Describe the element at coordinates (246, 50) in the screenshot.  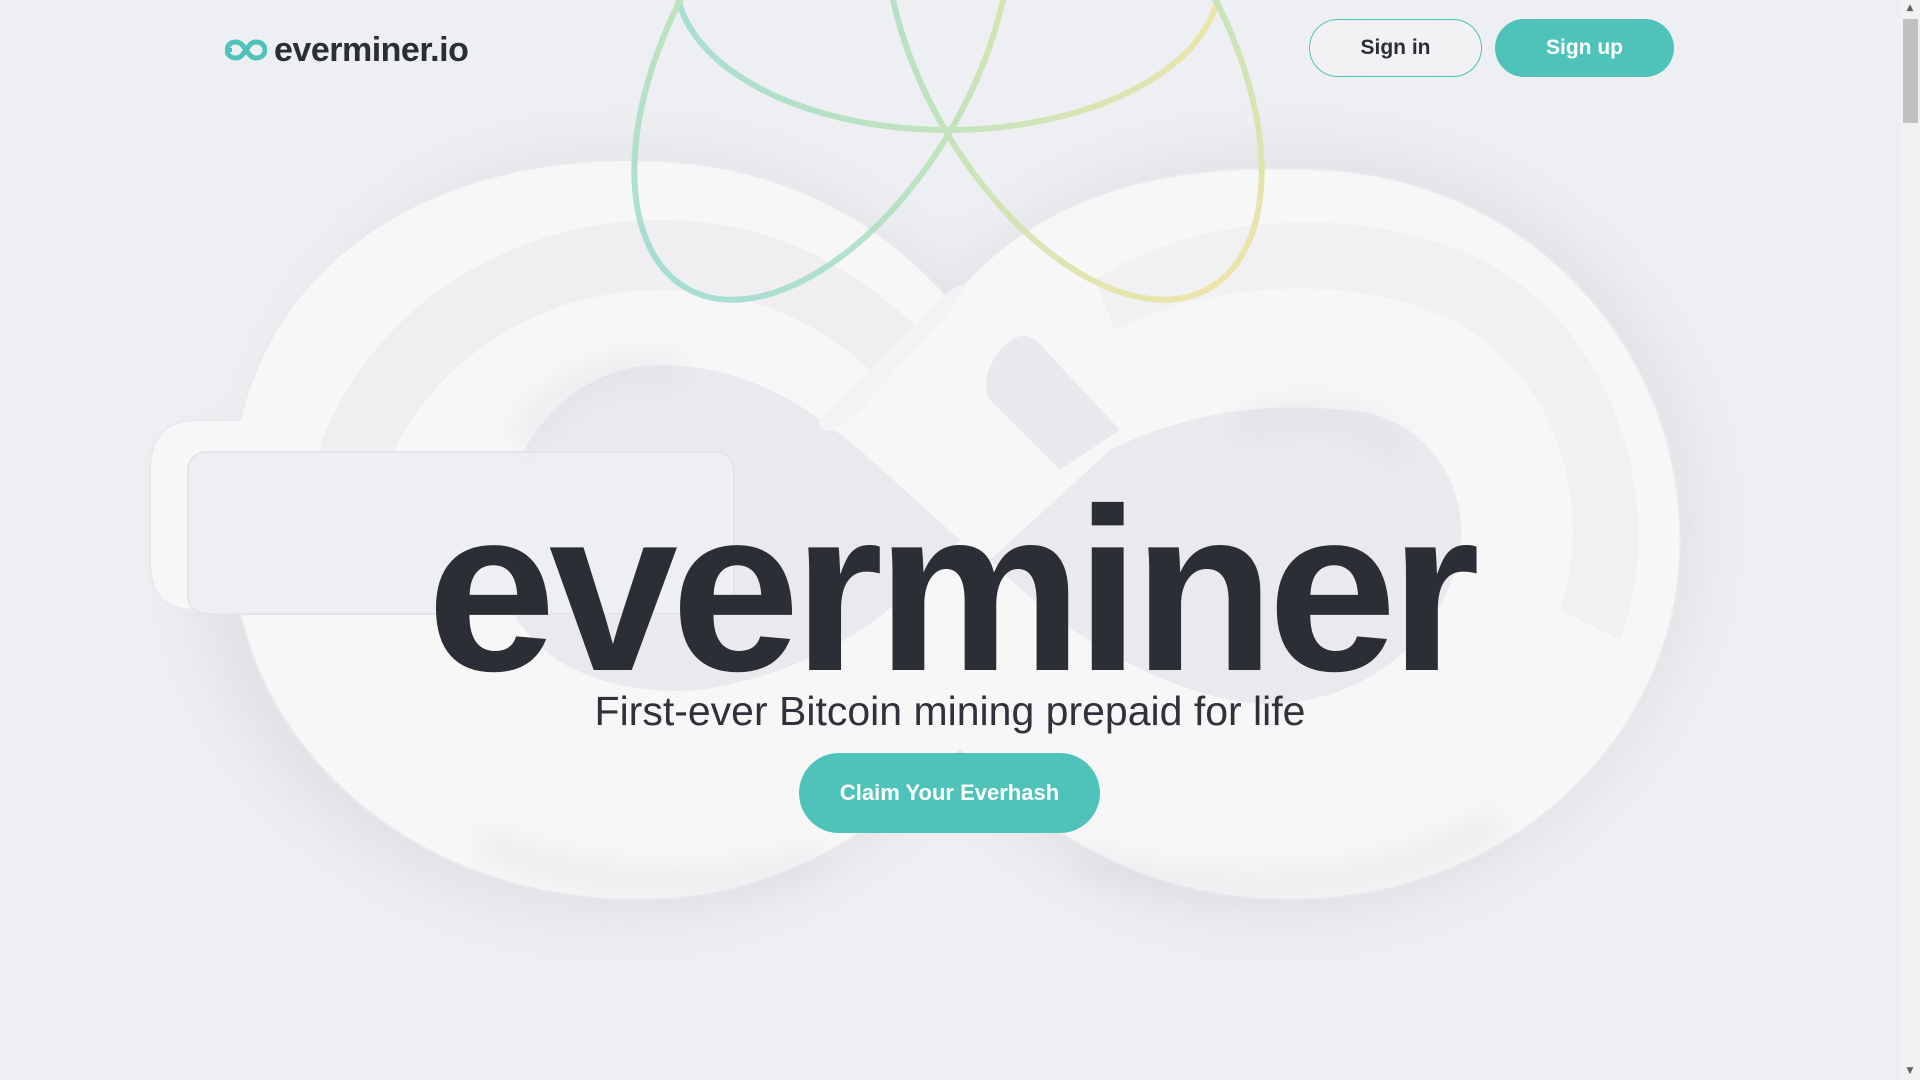
I see `infinity-logo-icon` at that location.